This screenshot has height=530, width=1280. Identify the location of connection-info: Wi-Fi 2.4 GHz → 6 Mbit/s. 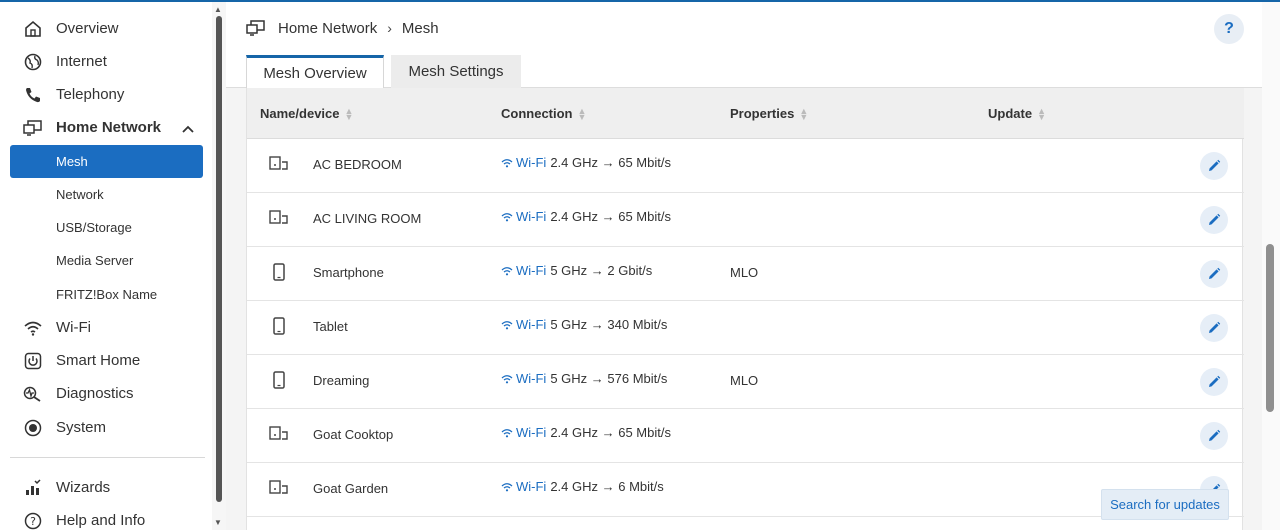
(582, 486).